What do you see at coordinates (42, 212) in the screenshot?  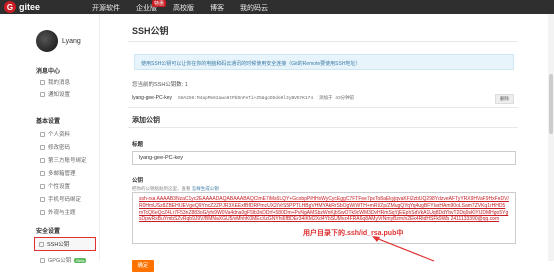 I see `palette-icon` at bounding box center [42, 212].